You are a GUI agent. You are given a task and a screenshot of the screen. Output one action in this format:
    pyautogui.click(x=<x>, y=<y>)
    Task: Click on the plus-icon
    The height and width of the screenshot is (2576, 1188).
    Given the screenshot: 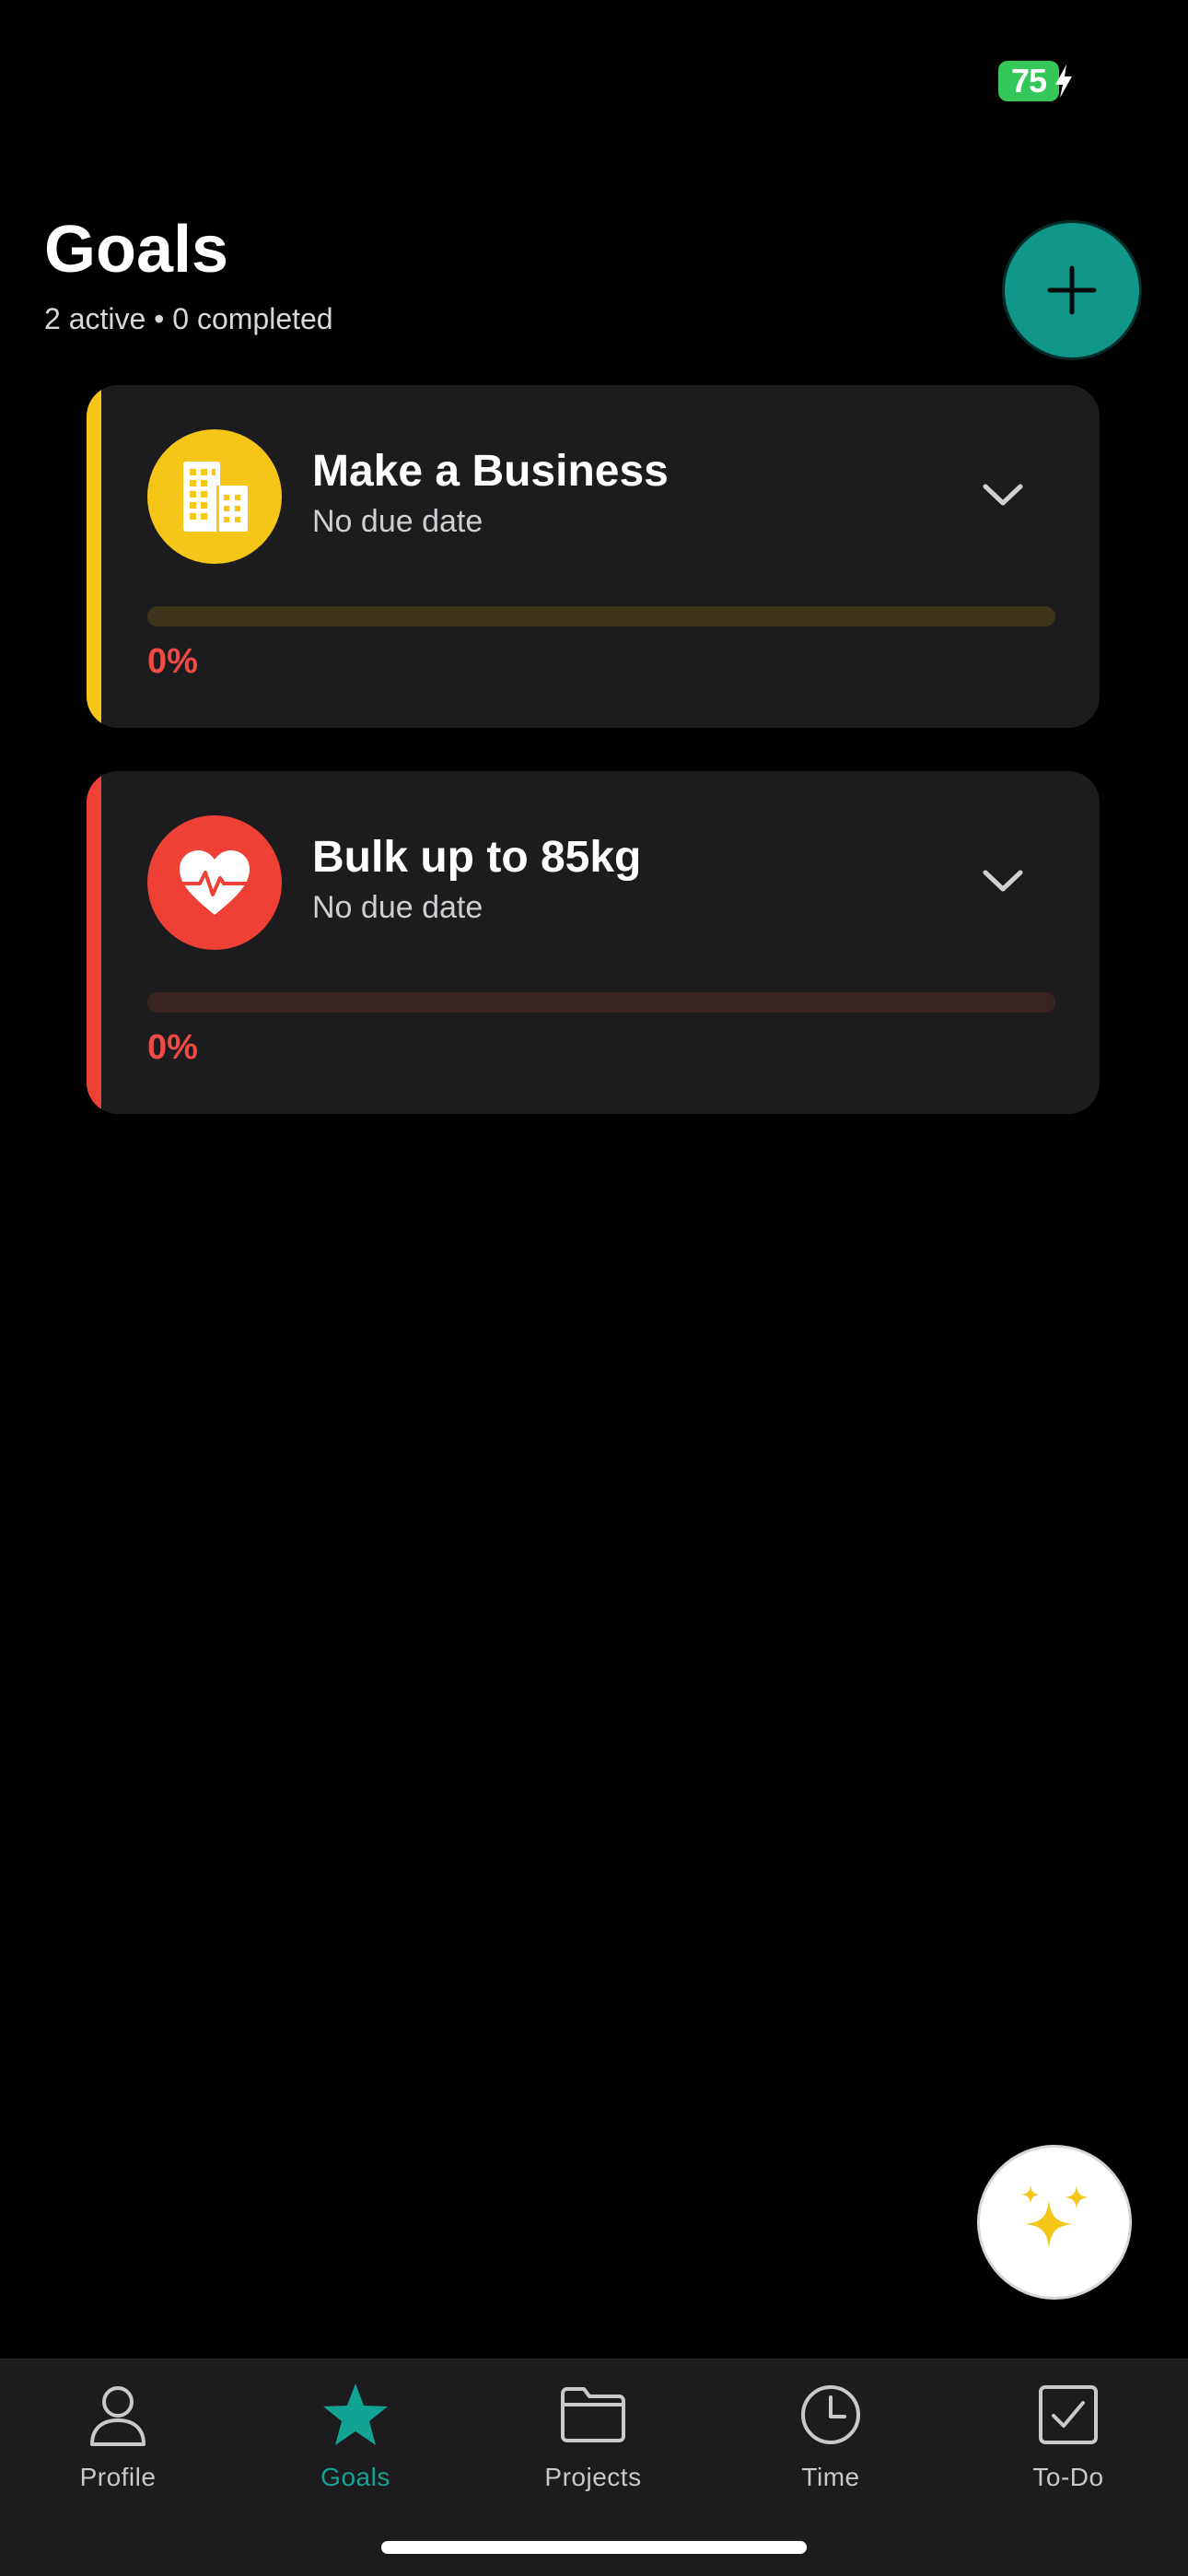 What is the action you would take?
    pyautogui.click(x=1072, y=290)
    